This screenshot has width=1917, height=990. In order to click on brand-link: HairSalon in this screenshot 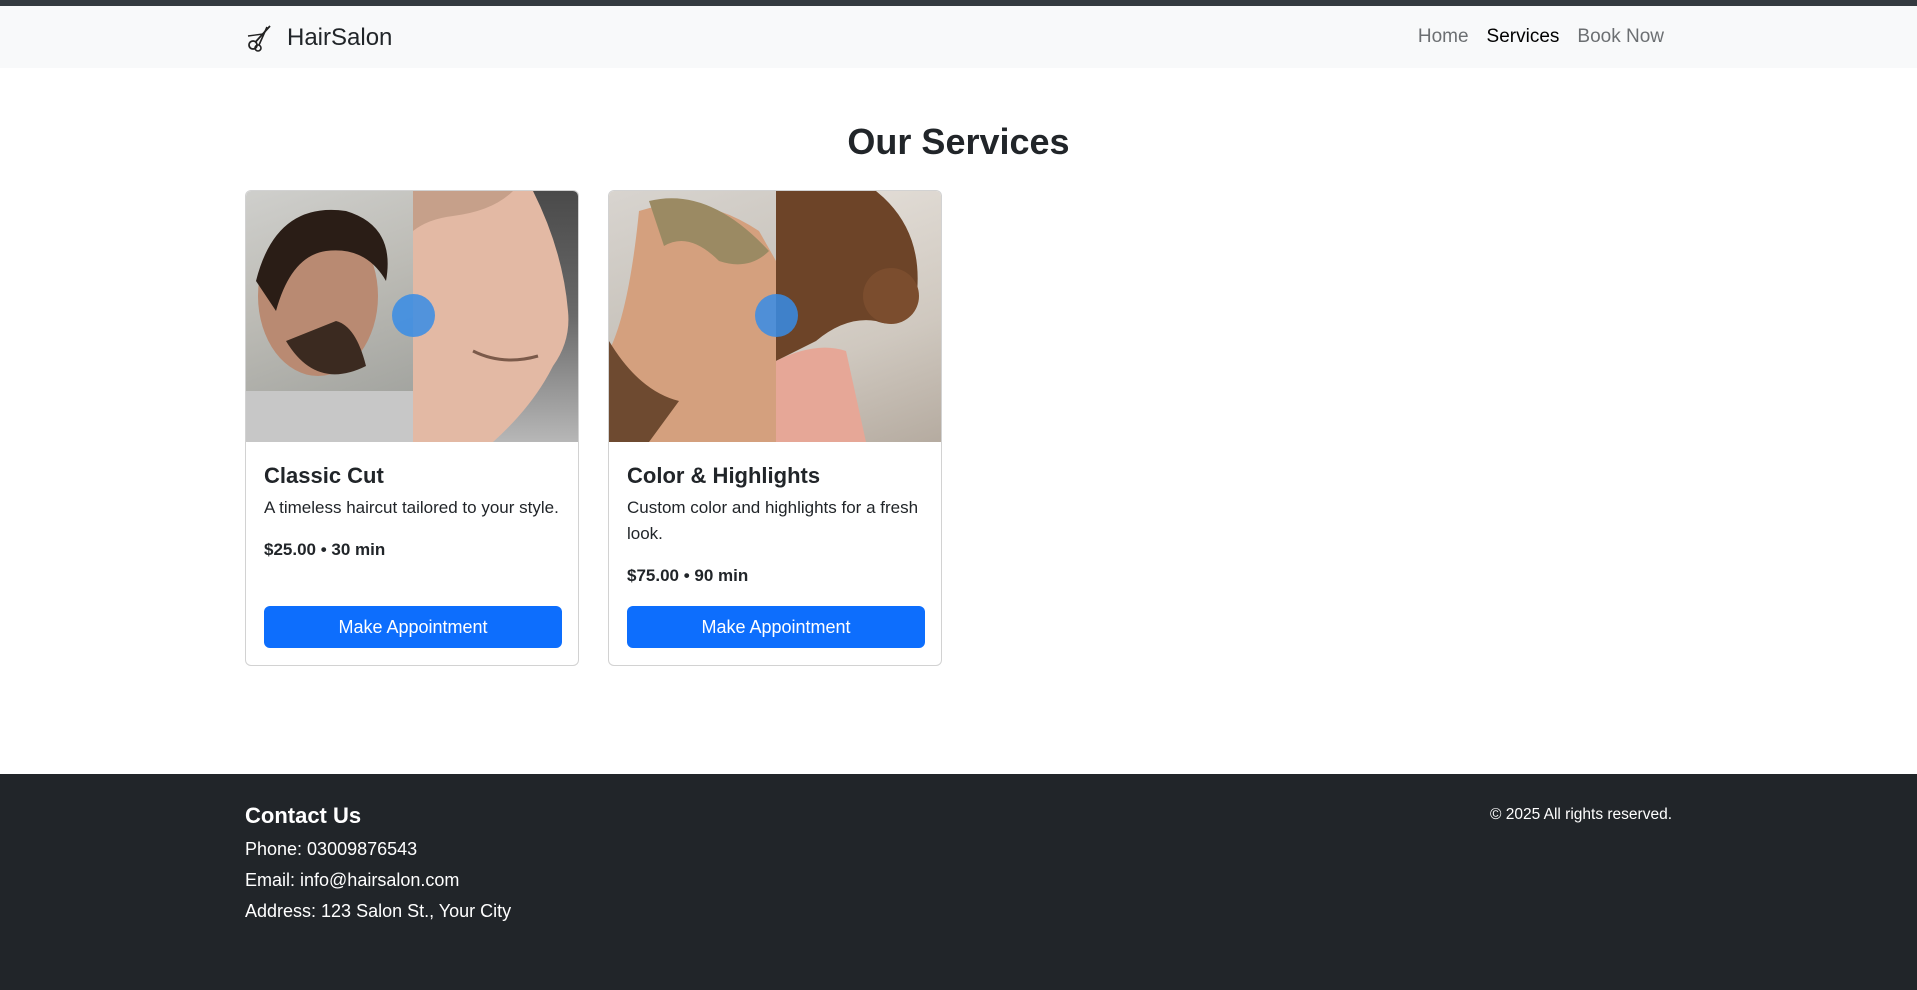, I will do `click(318, 38)`.